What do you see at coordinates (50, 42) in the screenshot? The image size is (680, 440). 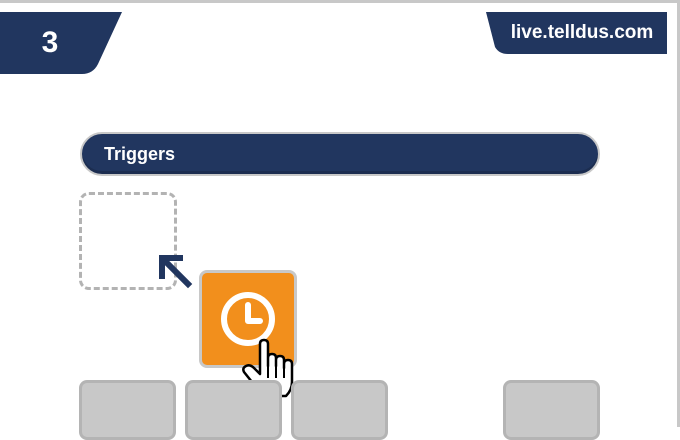 I see `step-number: 3` at bounding box center [50, 42].